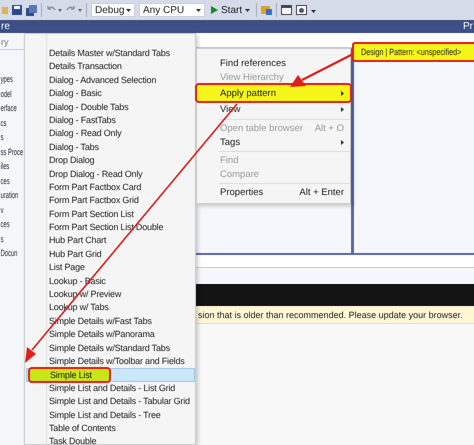 This screenshot has height=445, width=474. What do you see at coordinates (110, 81) in the screenshot?
I see `pattern-list-item: Dialog - Advanced Selection` at bounding box center [110, 81].